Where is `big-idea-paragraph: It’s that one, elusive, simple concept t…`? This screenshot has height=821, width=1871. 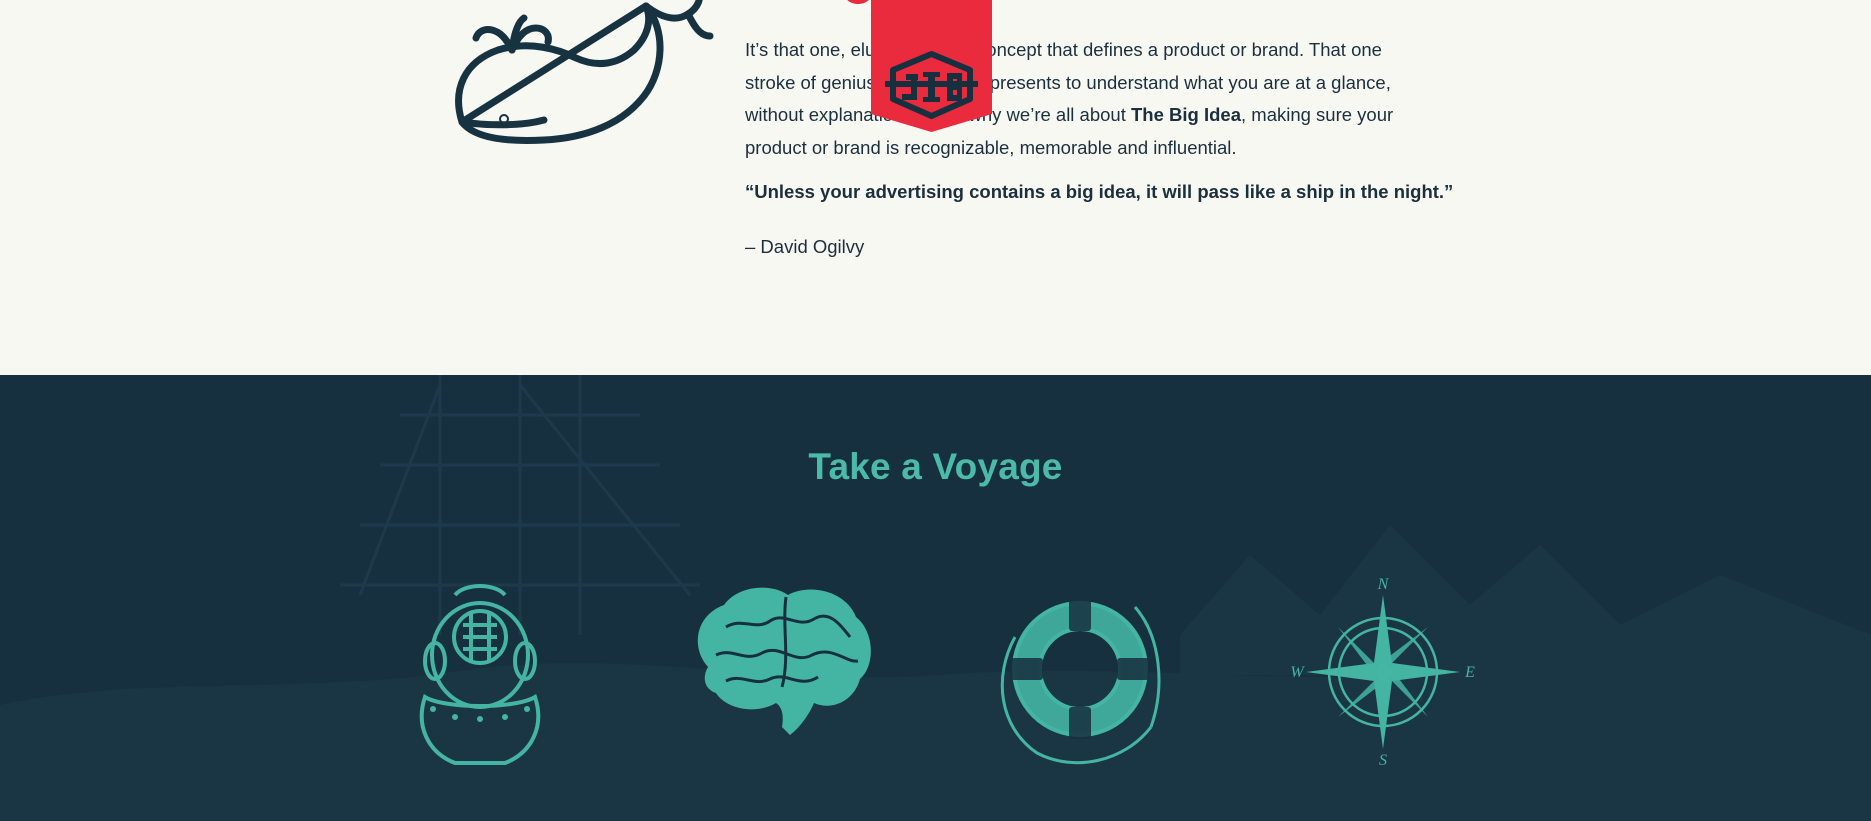
big-idea-paragraph: It’s that one, elusive, simple concept t… is located at coordinates (1080, 99).